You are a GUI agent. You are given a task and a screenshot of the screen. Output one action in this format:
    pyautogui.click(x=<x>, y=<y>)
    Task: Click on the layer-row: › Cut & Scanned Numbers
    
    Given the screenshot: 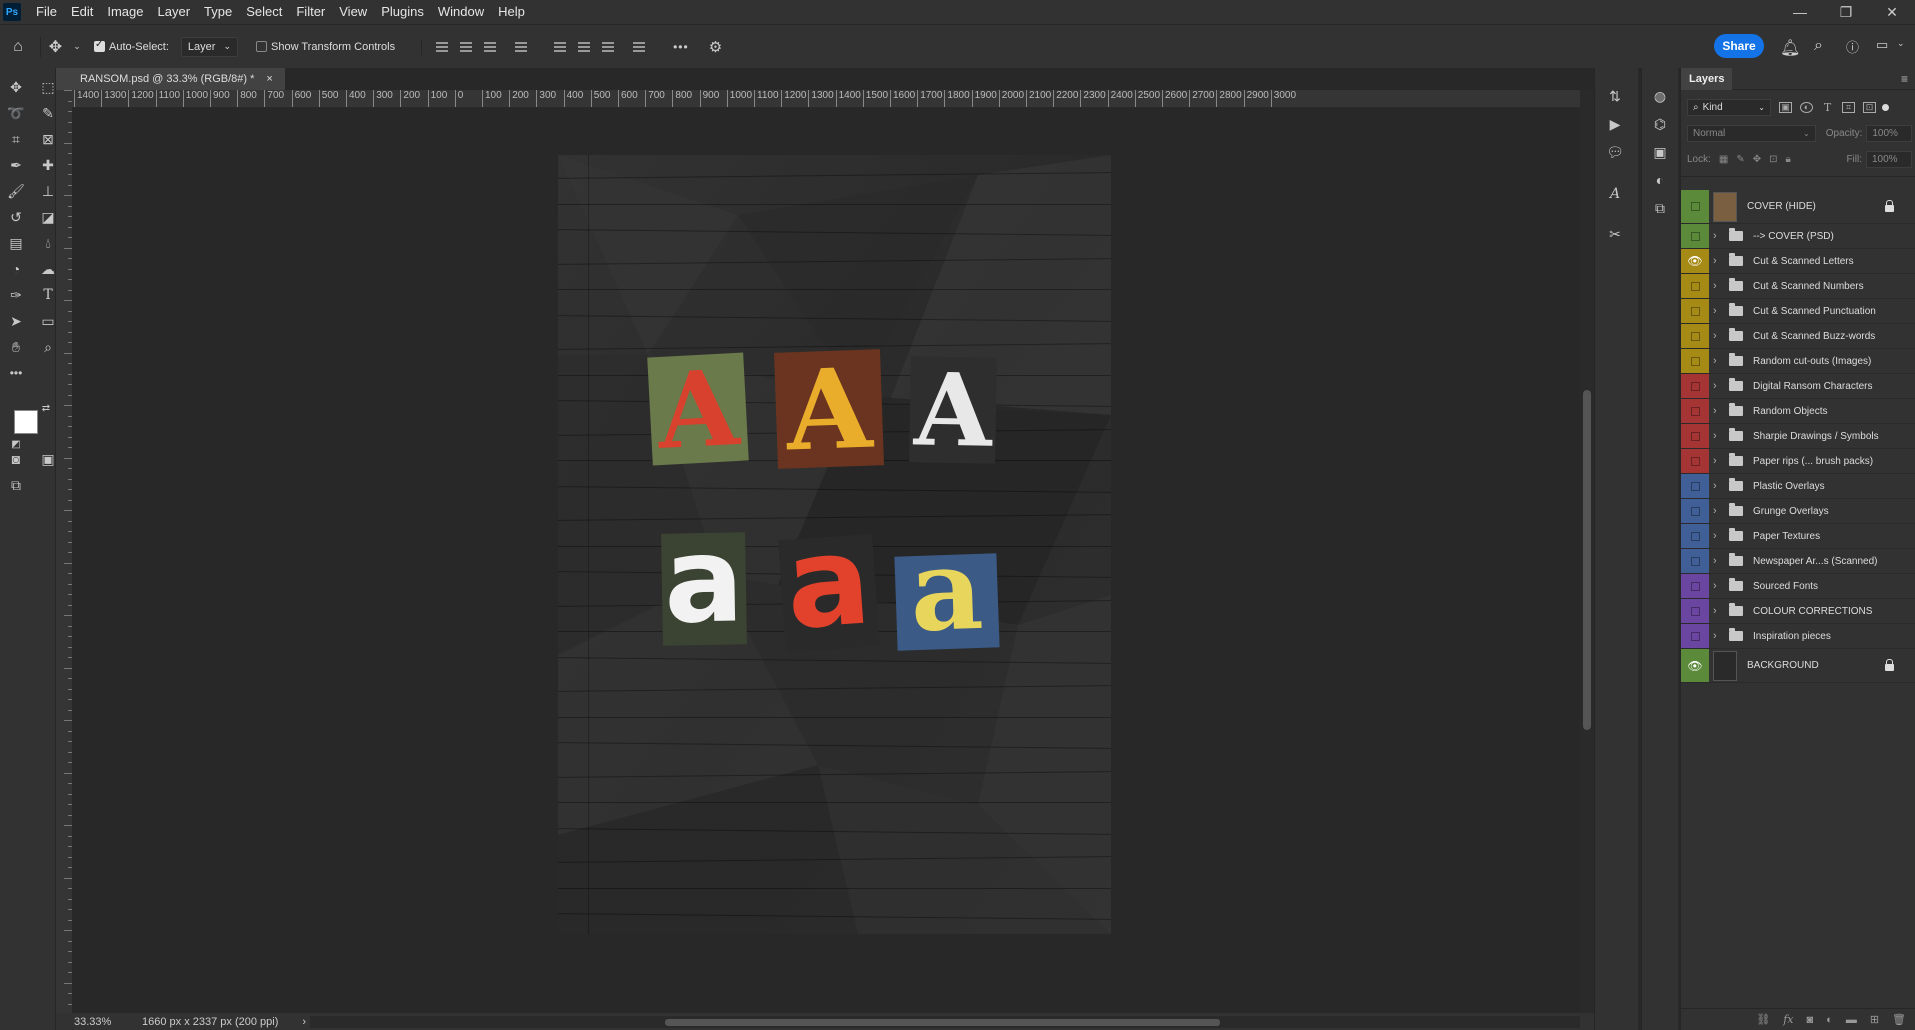 What is the action you would take?
    pyautogui.click(x=1798, y=286)
    